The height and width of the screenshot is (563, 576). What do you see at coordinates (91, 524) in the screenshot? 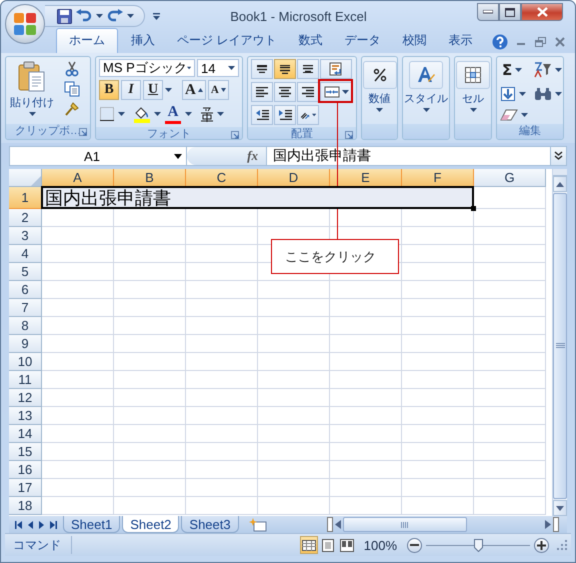
I see `sheet-tab: Sheet1` at bounding box center [91, 524].